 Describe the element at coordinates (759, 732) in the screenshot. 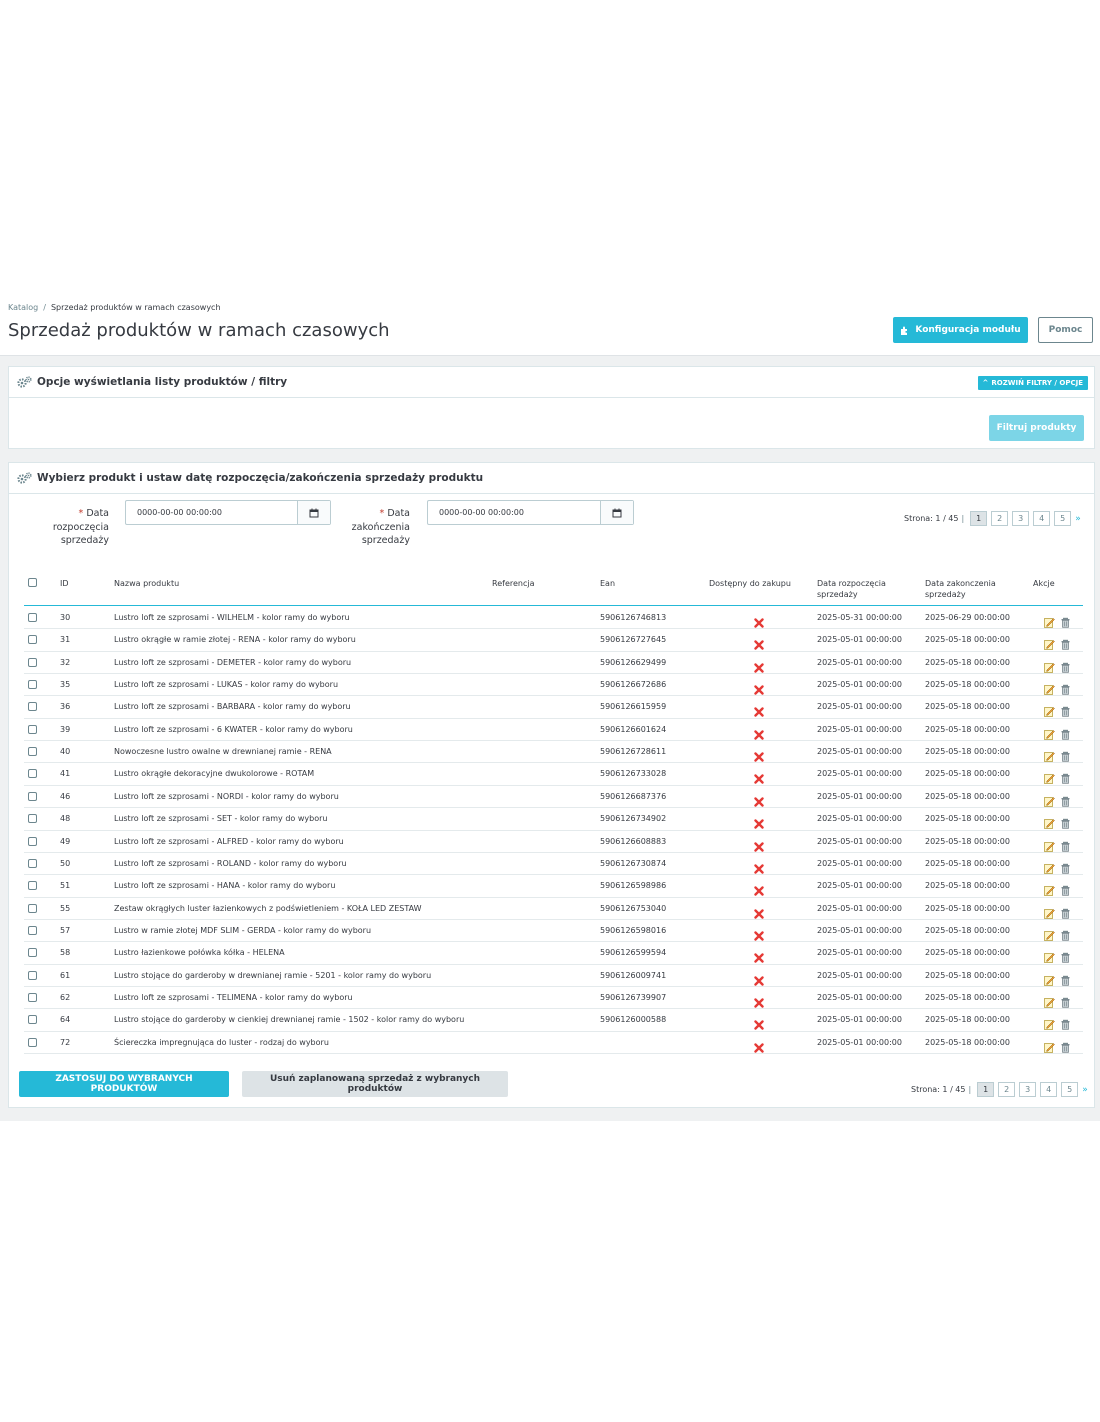

I see `x-mark-icon` at that location.